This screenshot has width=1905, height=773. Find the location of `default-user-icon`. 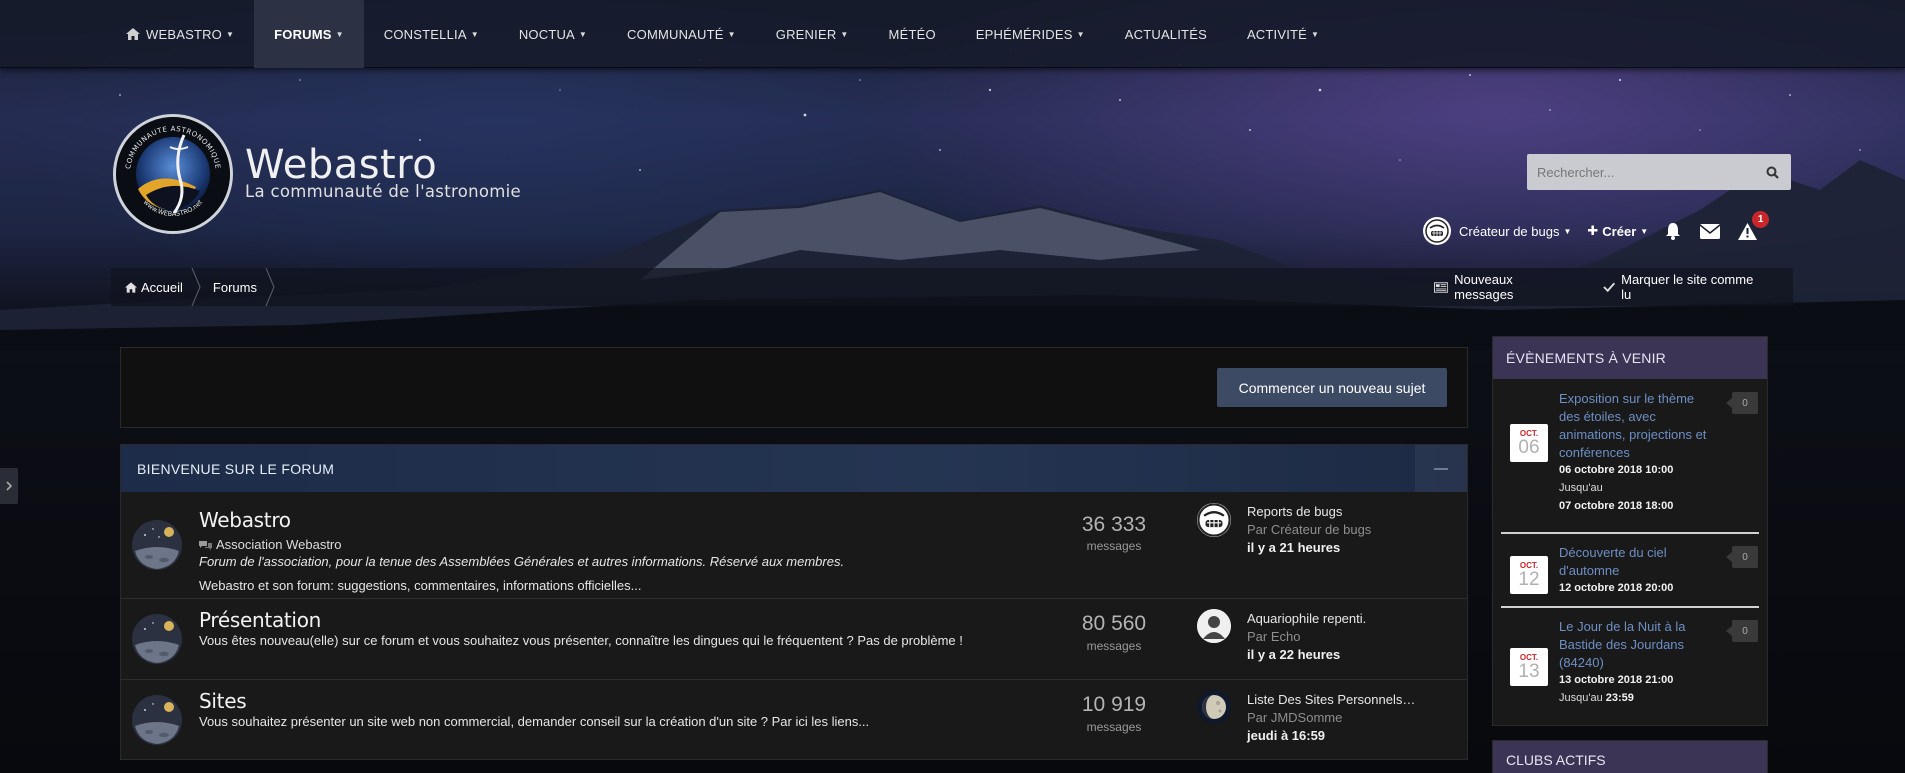

default-user-icon is located at coordinates (1214, 626).